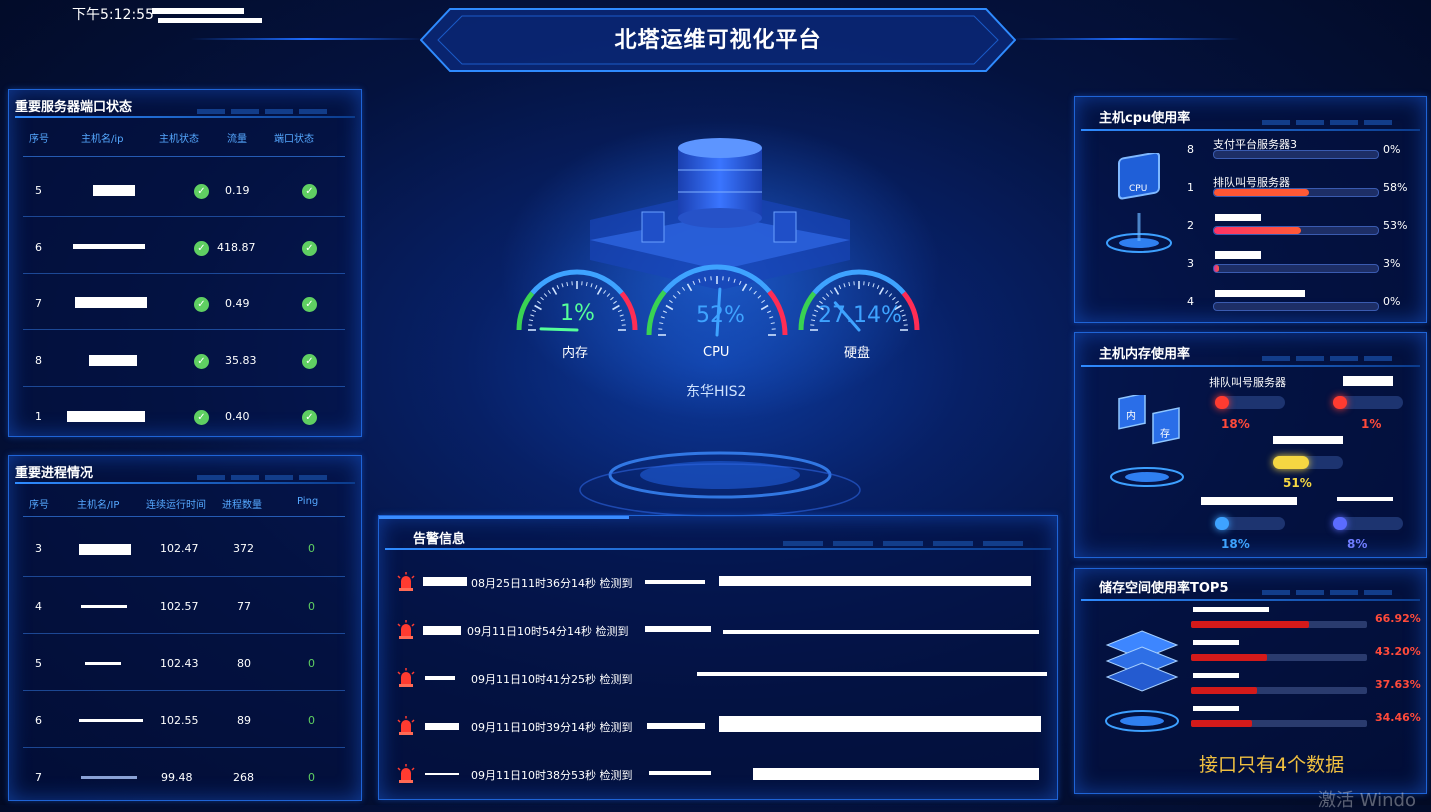 This screenshot has width=1431, height=812. I want to click on row-index: 1, so click(38, 416).